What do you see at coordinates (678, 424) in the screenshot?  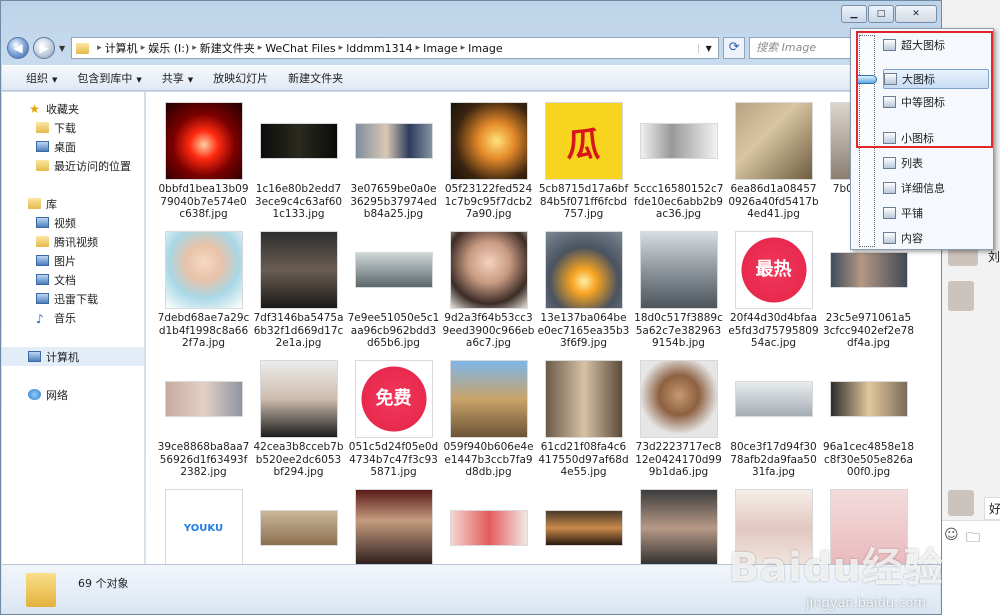 I see `file-item: 73d2223717ec812e0424170d999b1da6.jpg` at bounding box center [678, 424].